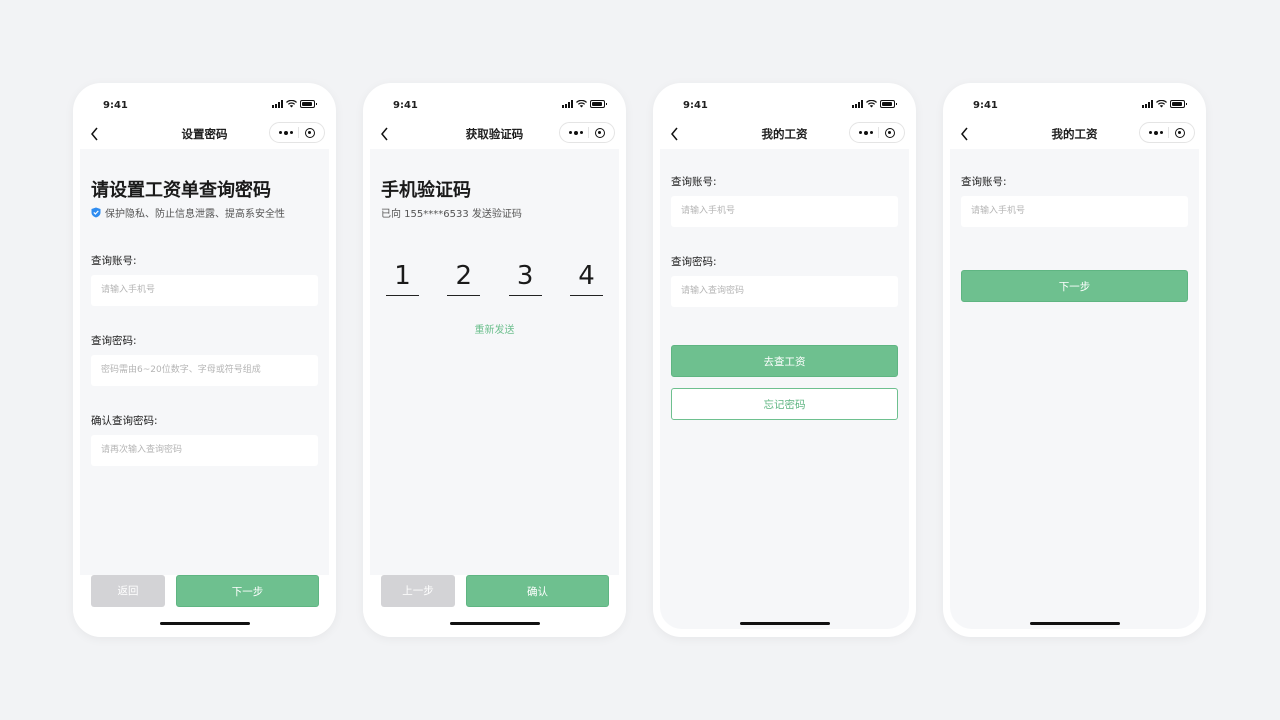 The height and width of the screenshot is (720, 1280). I want to click on code-cell: 3, so click(525, 277).